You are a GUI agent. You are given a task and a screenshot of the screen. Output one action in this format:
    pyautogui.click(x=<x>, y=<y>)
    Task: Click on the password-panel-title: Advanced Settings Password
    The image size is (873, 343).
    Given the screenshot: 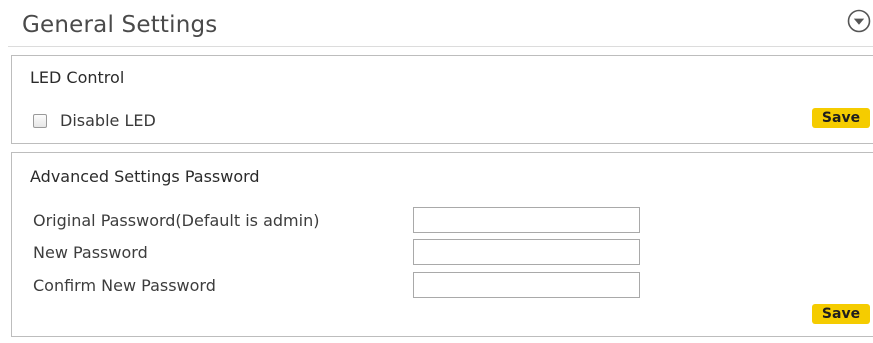 What is the action you would take?
    pyautogui.click(x=145, y=176)
    